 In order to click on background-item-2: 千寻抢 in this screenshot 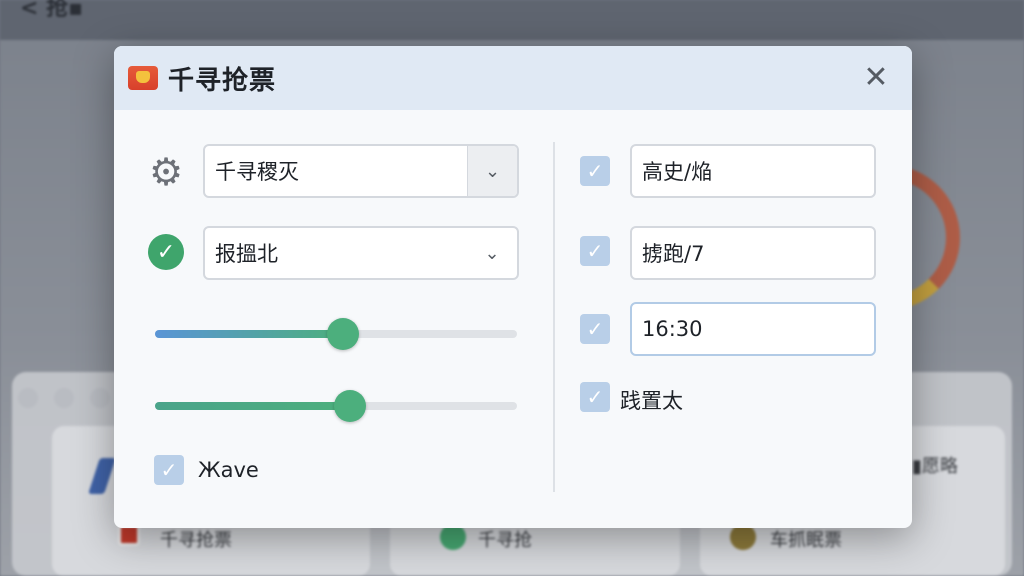, I will do `click(505, 540)`.